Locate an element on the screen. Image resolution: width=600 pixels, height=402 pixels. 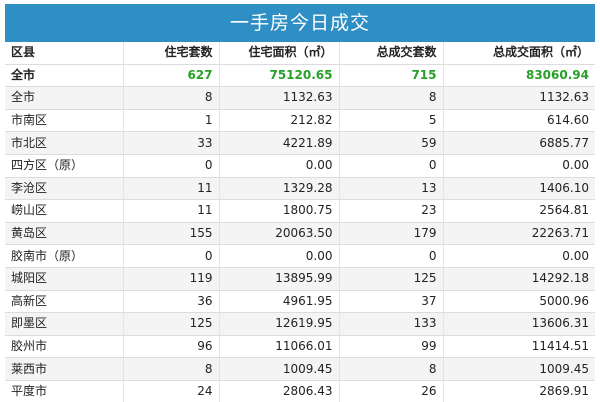
table-row: 崂山区 11 1800.75 23 2564.81 is located at coordinates (300, 211).